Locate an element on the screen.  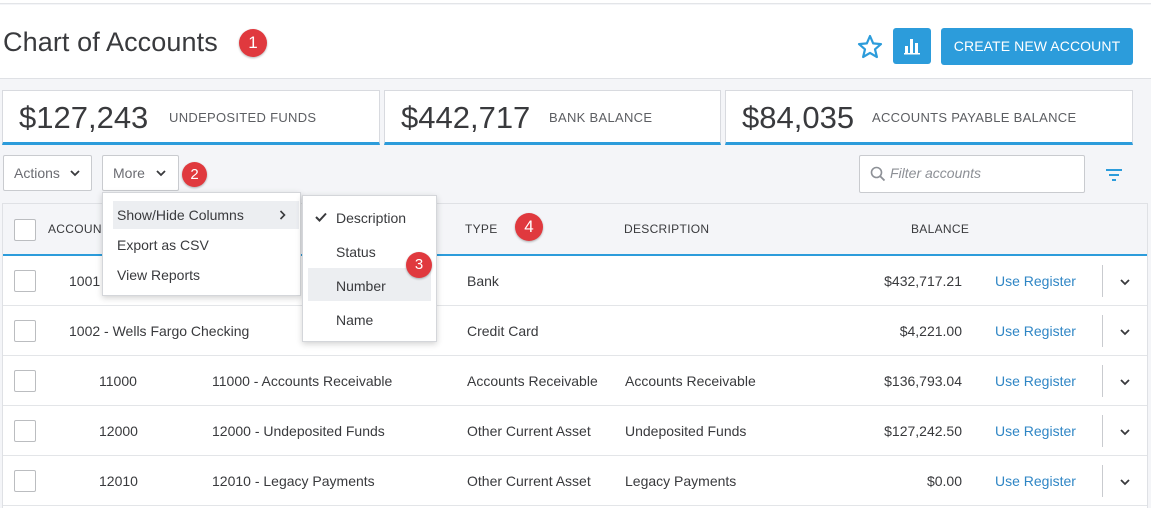
account-balance: $432,717.21 is located at coordinates (923, 281).